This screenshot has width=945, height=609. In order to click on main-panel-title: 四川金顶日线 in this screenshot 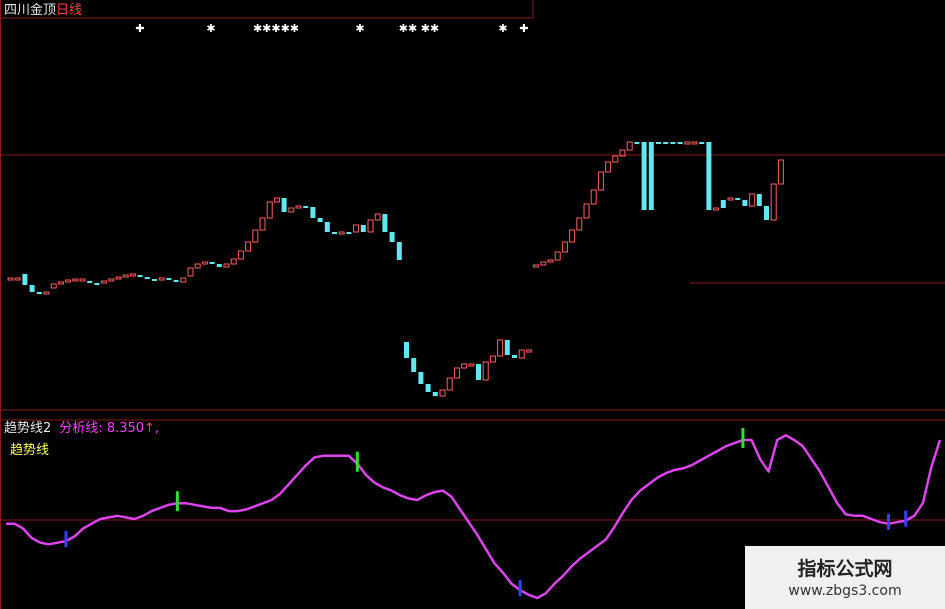, I will do `click(43, 11)`.